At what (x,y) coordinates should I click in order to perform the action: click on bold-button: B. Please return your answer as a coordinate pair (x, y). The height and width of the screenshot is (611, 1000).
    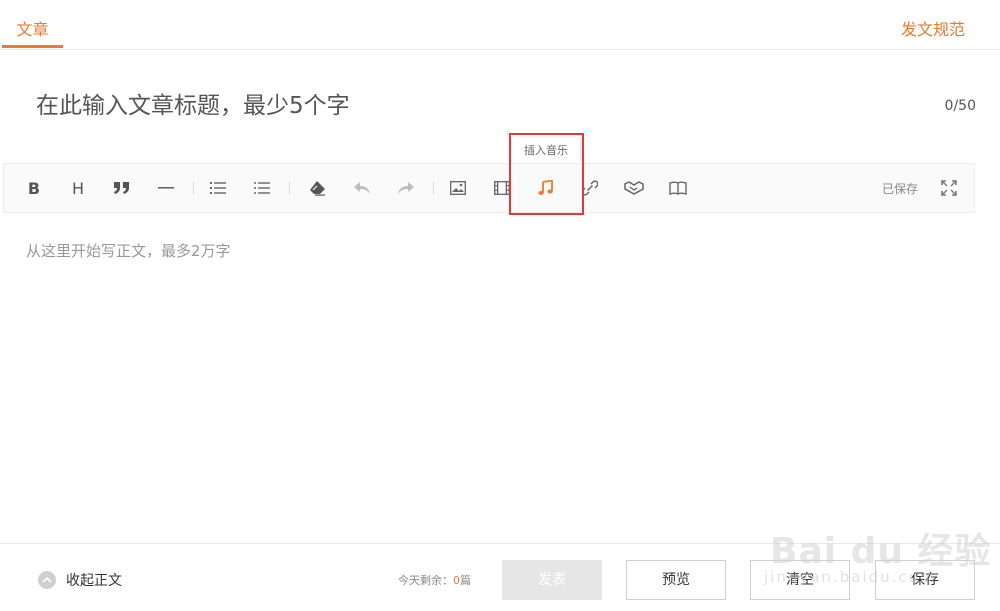
    Looking at the image, I should click on (34, 188).